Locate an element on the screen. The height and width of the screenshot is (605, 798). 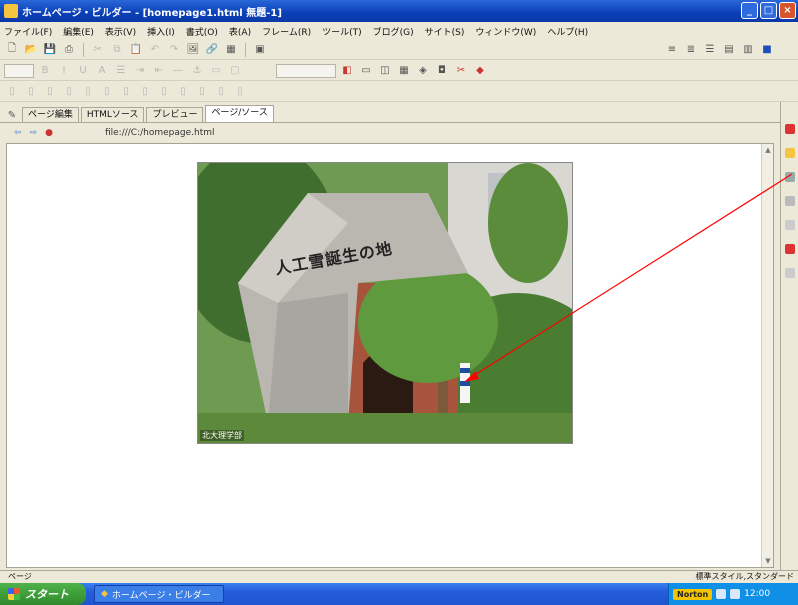
menu-window: ウィンドウ(W) is located at coordinates (505, 31).